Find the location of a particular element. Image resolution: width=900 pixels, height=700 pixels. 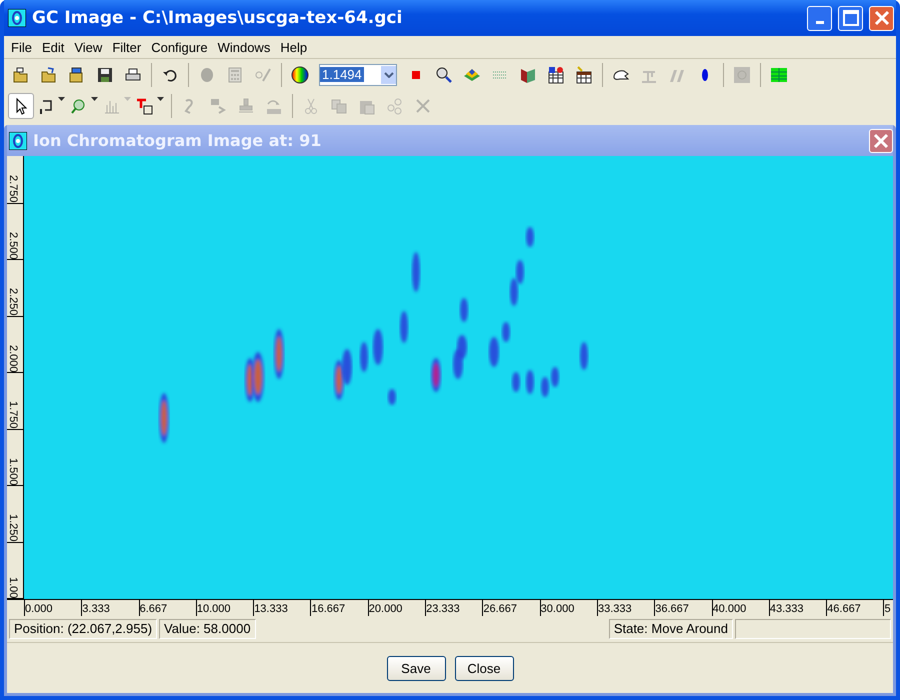

minimize-button is located at coordinates (819, 18).